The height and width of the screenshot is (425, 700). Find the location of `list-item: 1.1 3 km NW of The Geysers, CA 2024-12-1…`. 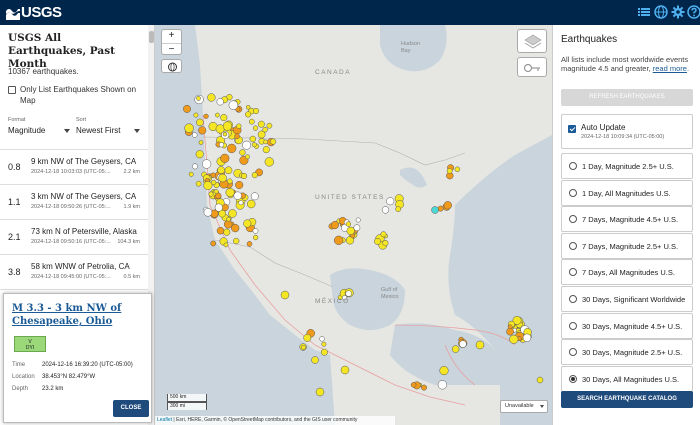

list-item: 1.1 3 km NW of The Geysers, CA 2024-12-1… is located at coordinates (74, 202).